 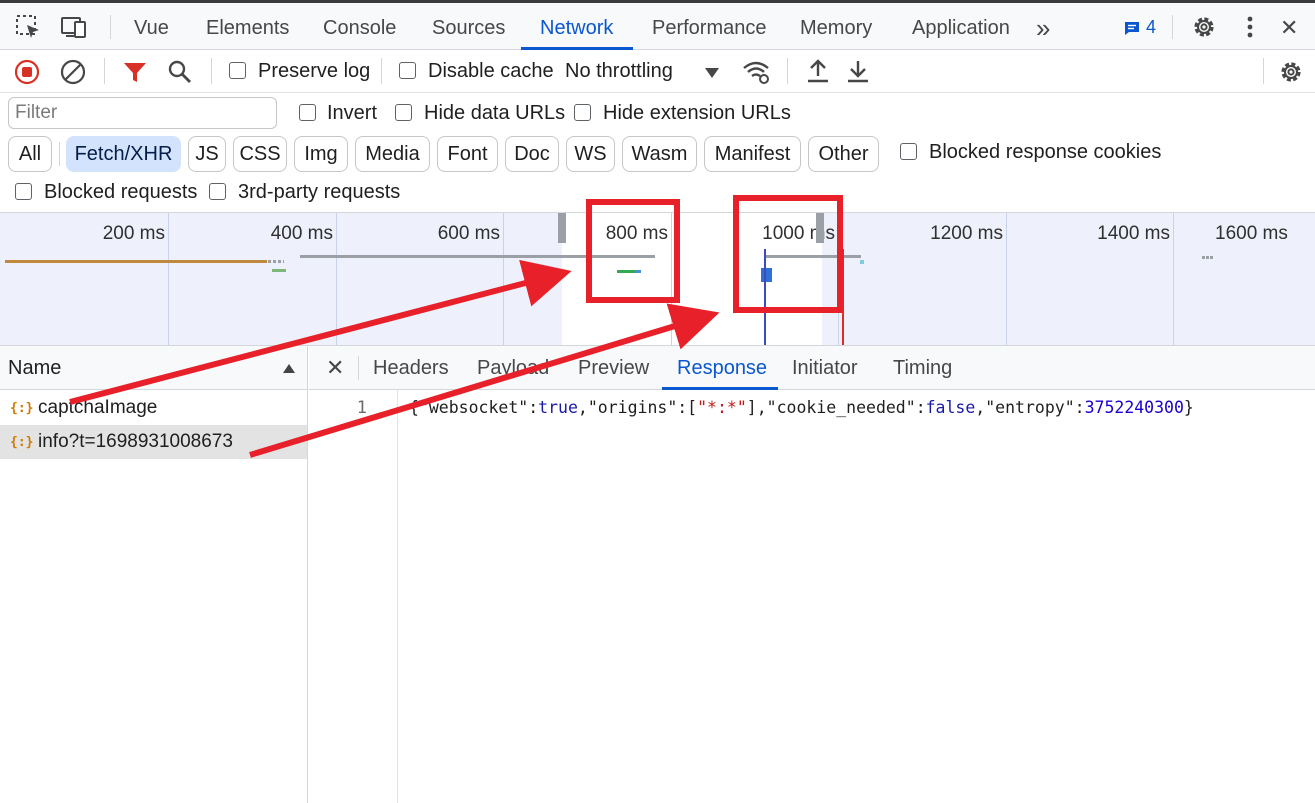 I want to click on tab-timing: Timing, so click(x=922, y=368).